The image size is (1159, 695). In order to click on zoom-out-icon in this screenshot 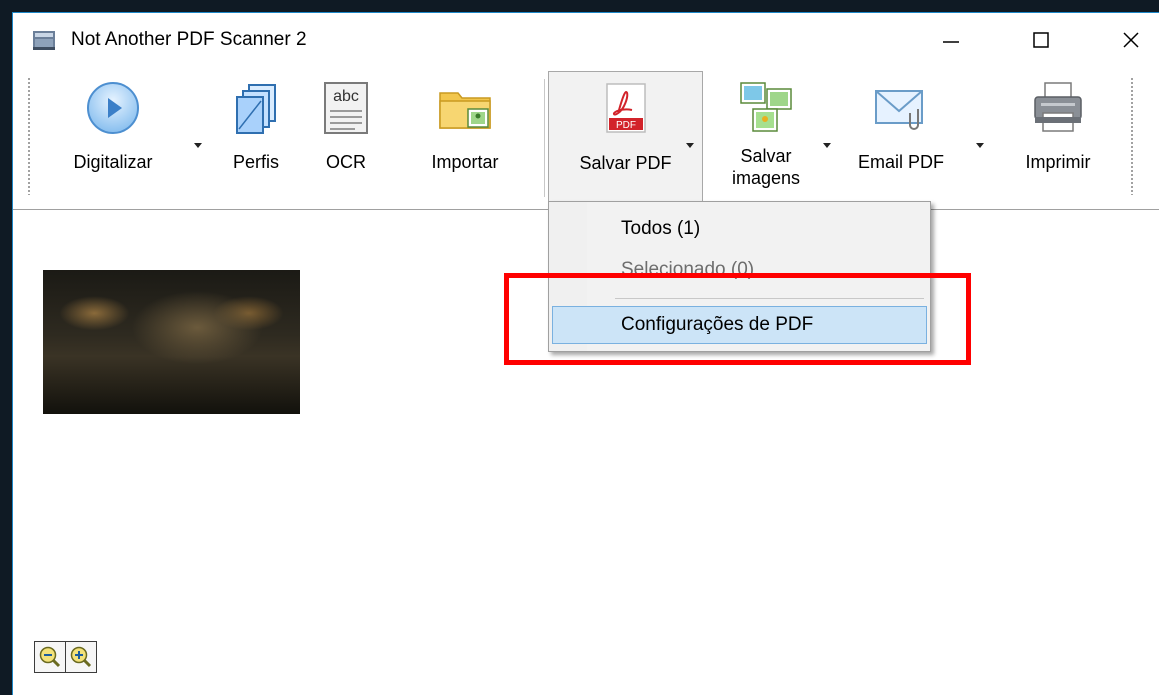, I will do `click(50, 657)`.